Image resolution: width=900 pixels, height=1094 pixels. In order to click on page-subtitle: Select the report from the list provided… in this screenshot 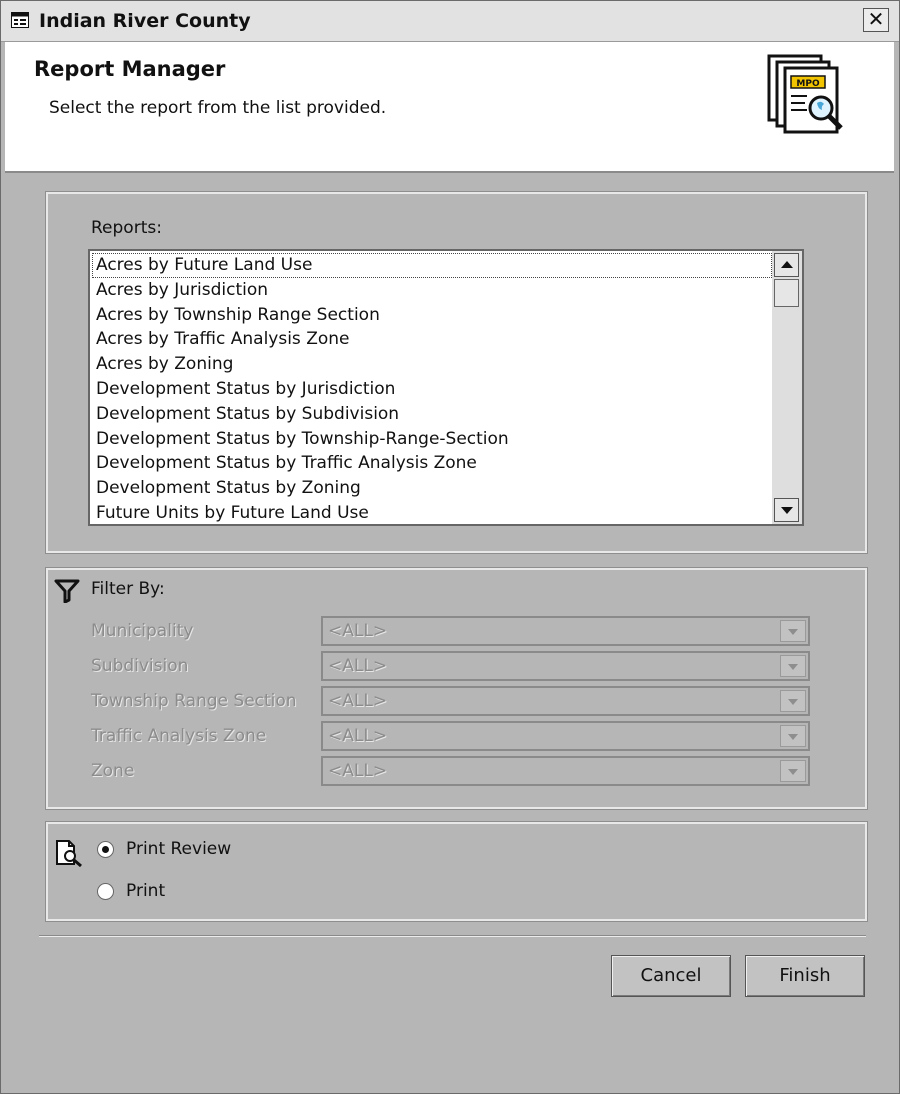, I will do `click(218, 108)`.